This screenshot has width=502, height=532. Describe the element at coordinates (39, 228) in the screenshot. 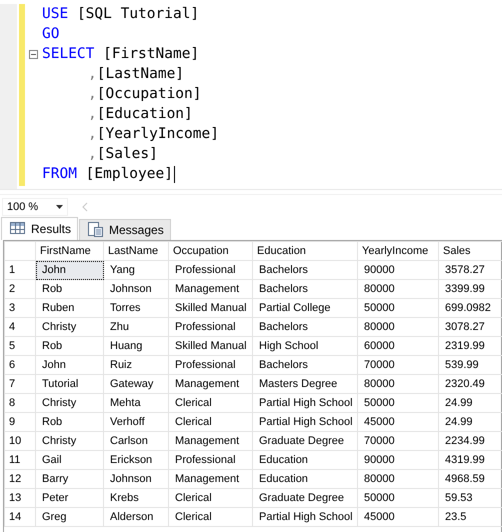

I see `tab: Results` at that location.